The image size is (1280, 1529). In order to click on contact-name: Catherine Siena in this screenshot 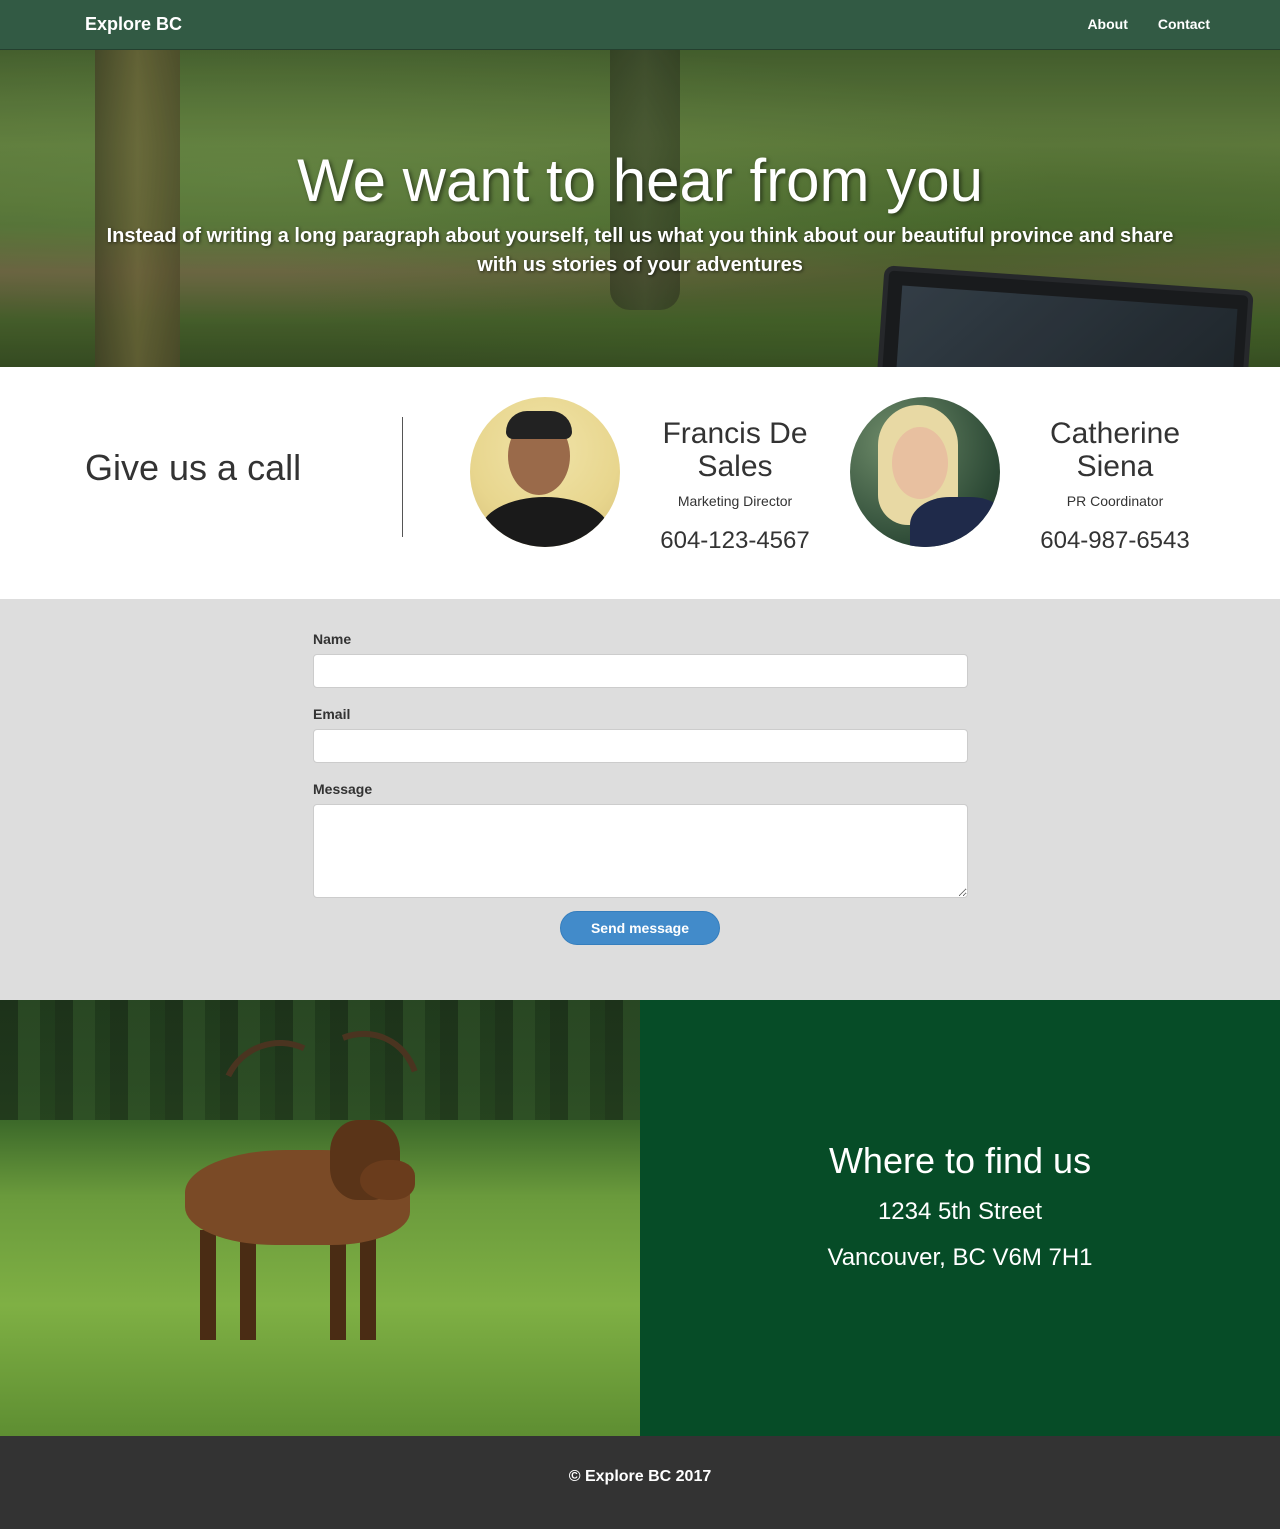, I will do `click(1115, 450)`.